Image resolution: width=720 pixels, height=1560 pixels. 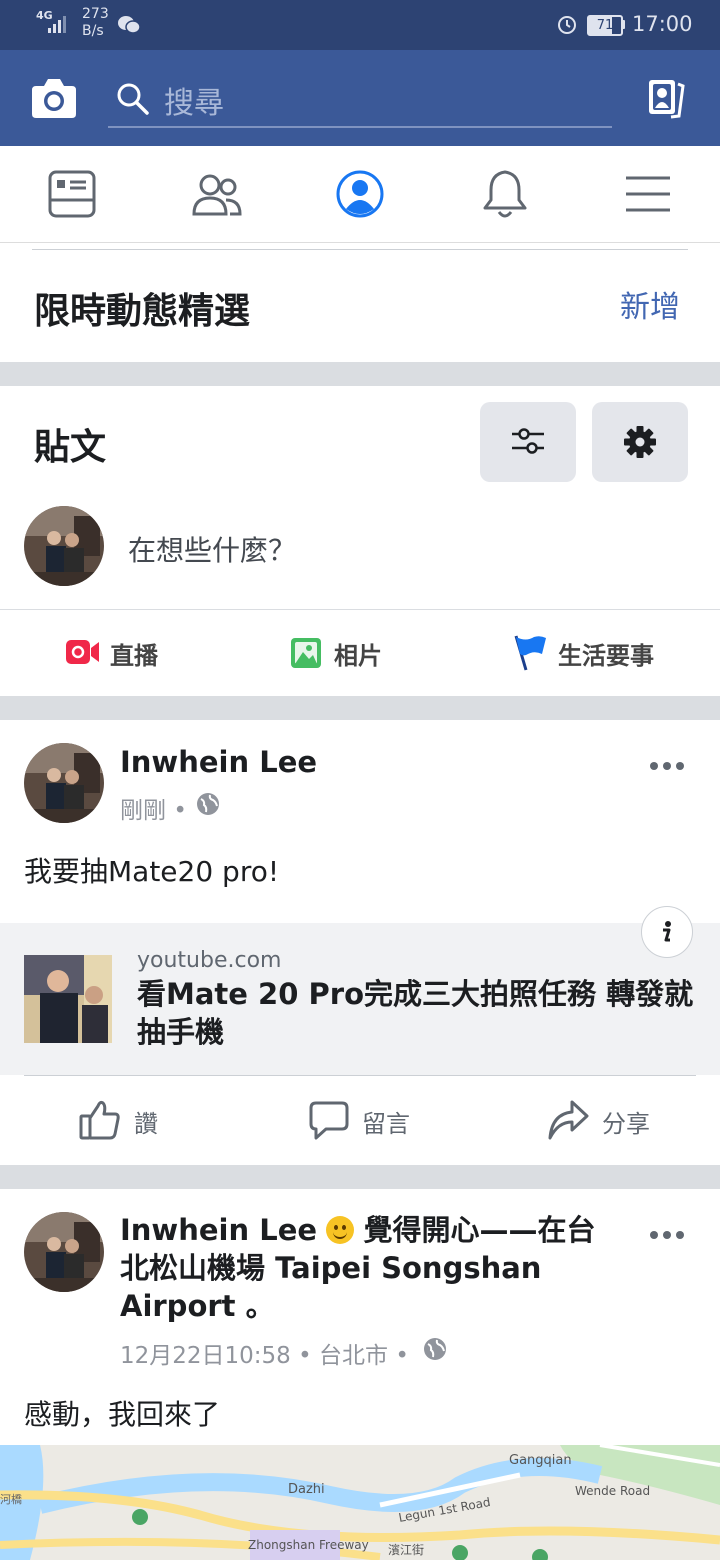 I want to click on post-meta: 12月22日10:58 • 台北市 •, so click(x=264, y=1353).